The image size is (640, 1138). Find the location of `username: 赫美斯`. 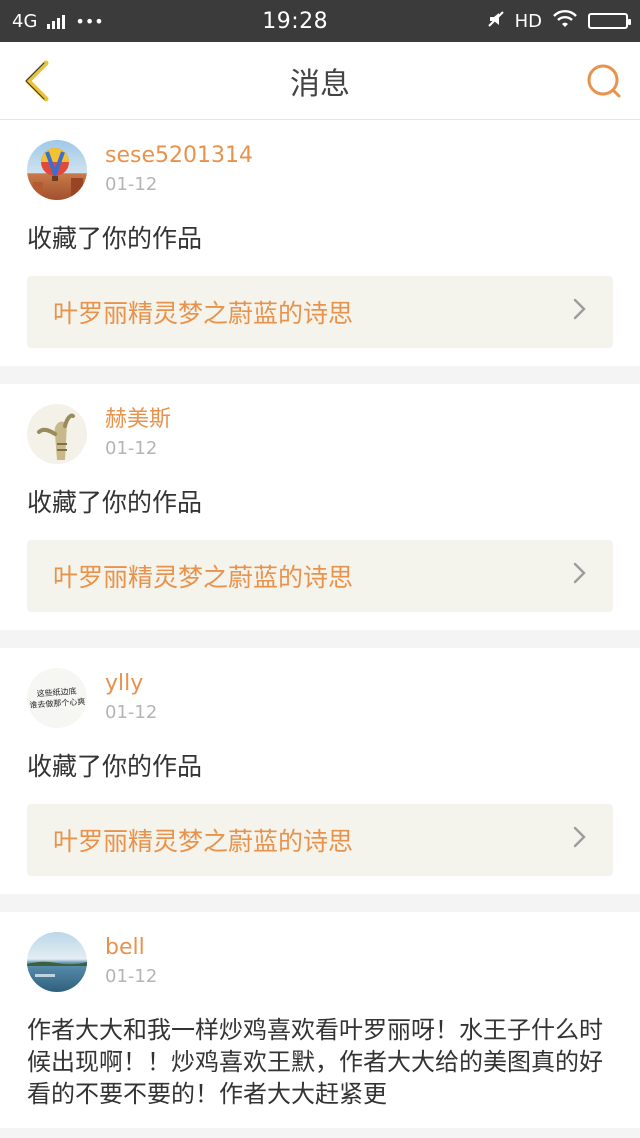

username: 赫美斯 is located at coordinates (138, 420).